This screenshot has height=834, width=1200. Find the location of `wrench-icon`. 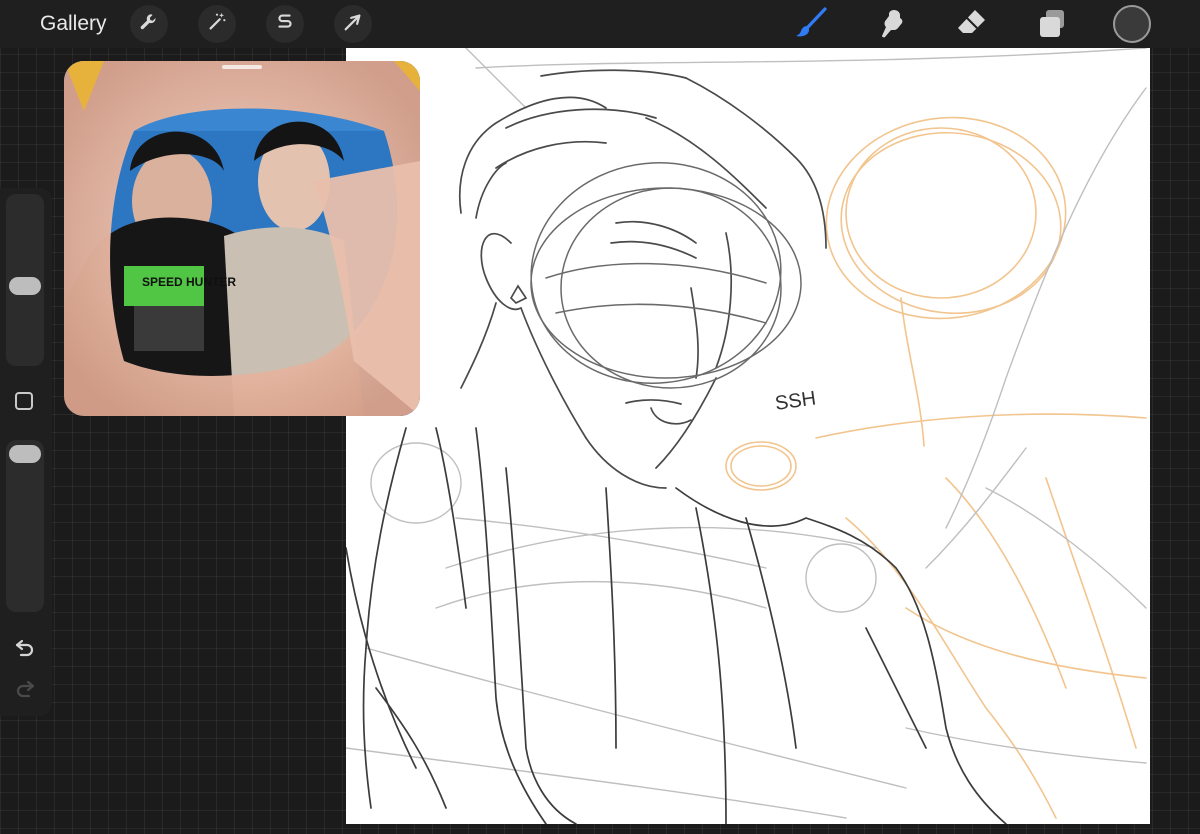

wrench-icon is located at coordinates (149, 24).